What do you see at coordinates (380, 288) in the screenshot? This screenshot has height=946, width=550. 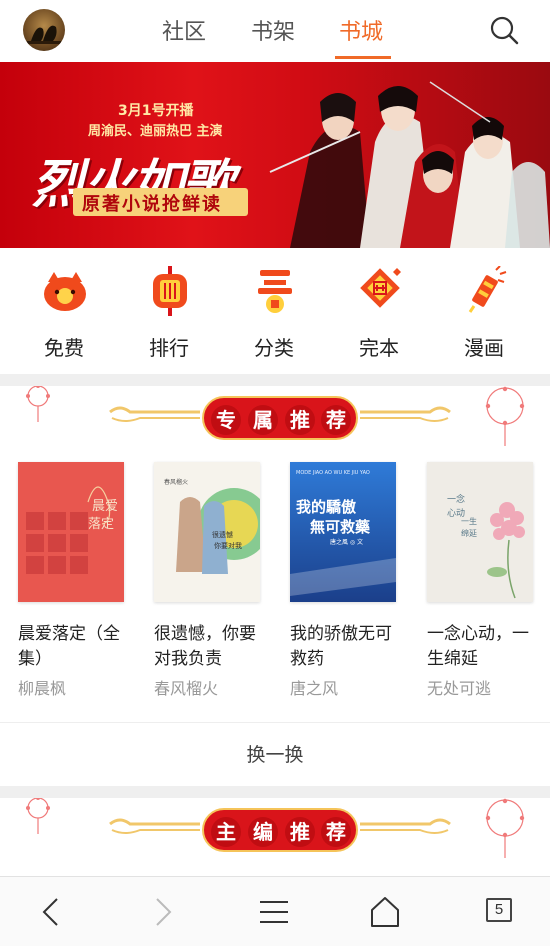 I see `completed-icon` at bounding box center [380, 288].